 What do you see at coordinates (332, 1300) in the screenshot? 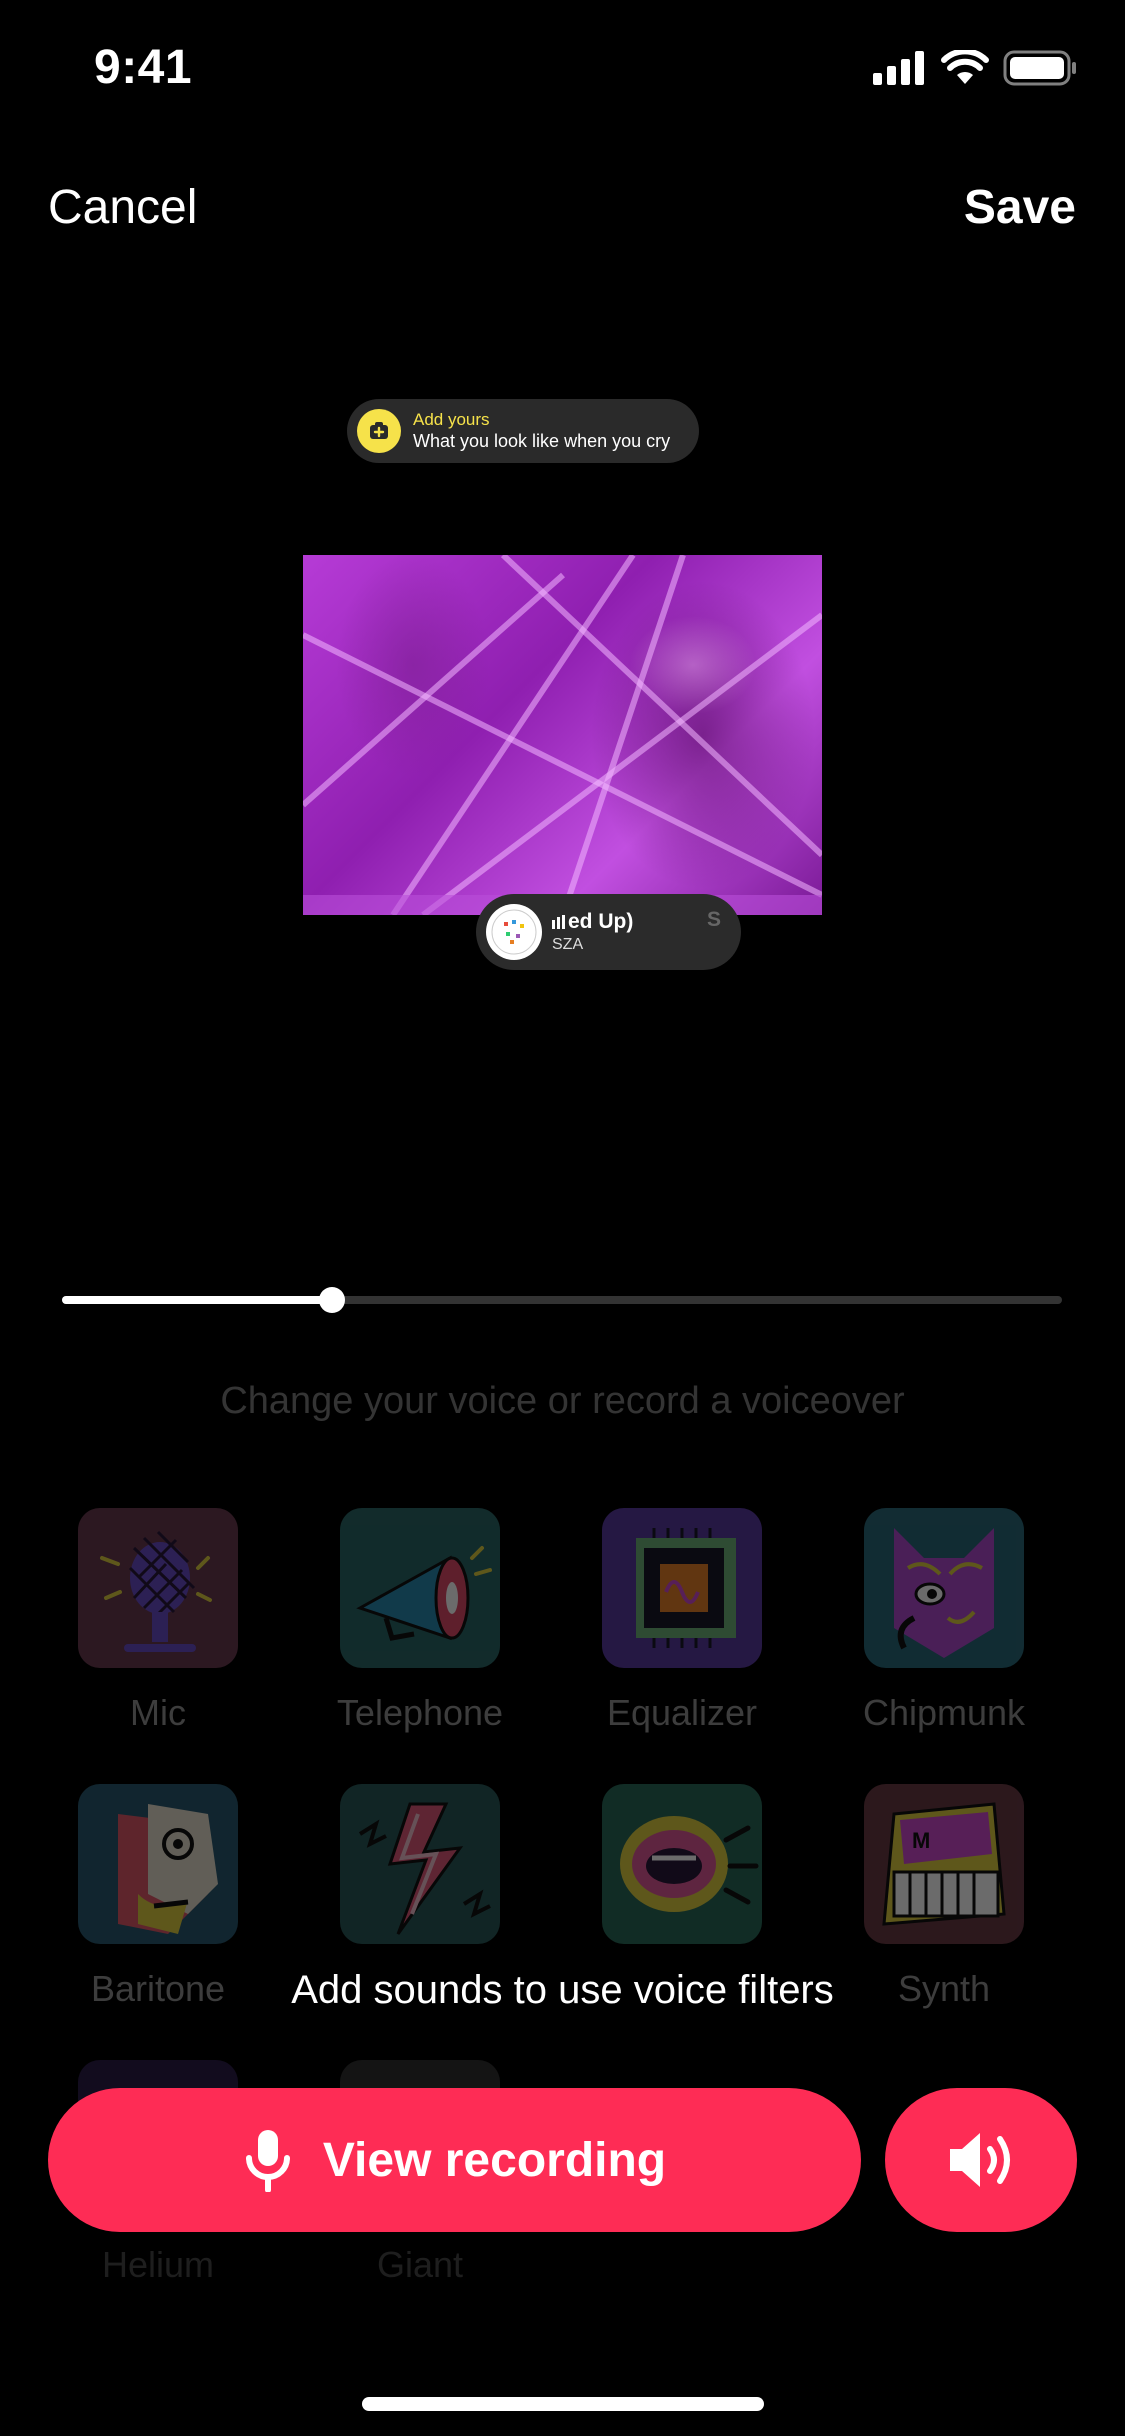
I see `playback-thumb` at bounding box center [332, 1300].